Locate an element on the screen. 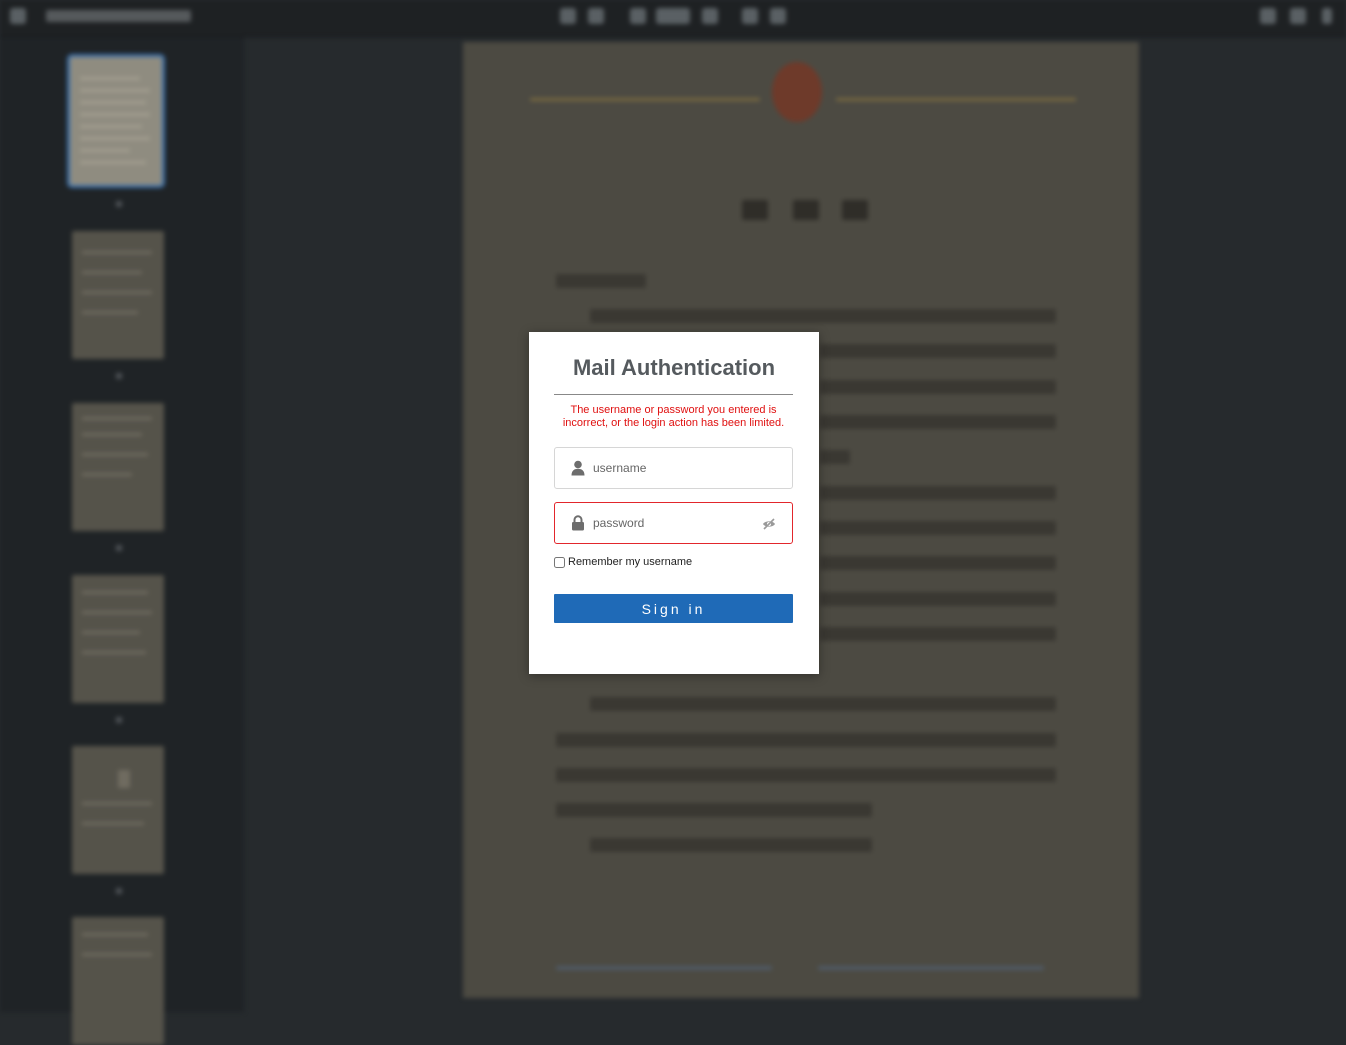 The height and width of the screenshot is (1045, 1346). eye-slash-icon is located at coordinates (769, 523).